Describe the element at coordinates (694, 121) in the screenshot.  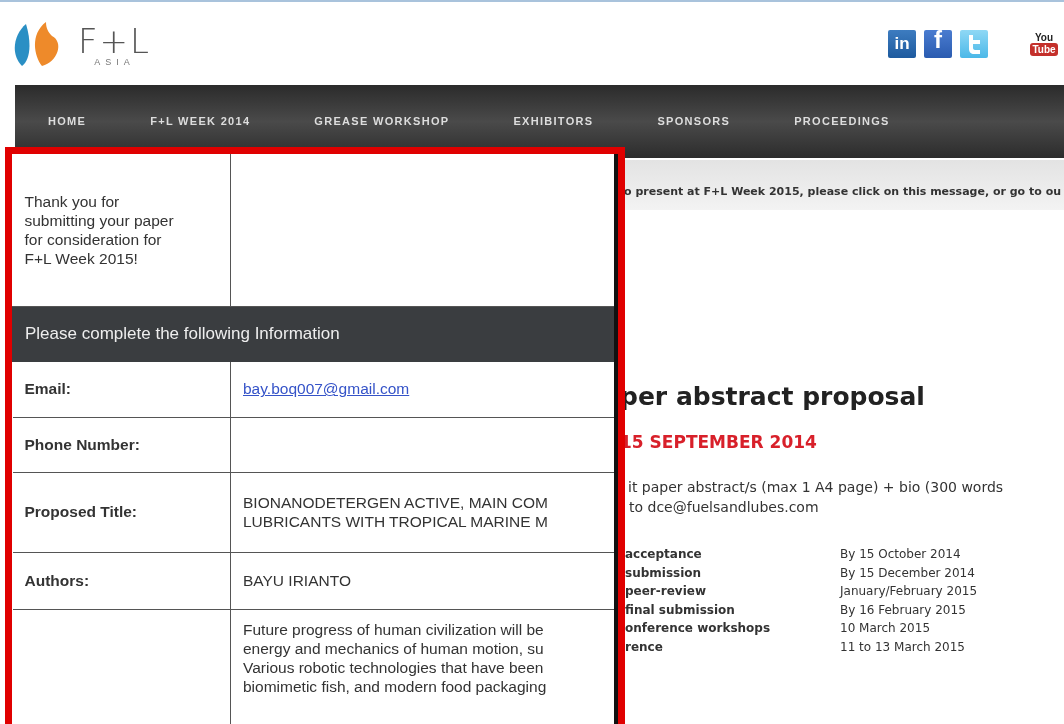
I see `nav-link: SPONSORS` at that location.